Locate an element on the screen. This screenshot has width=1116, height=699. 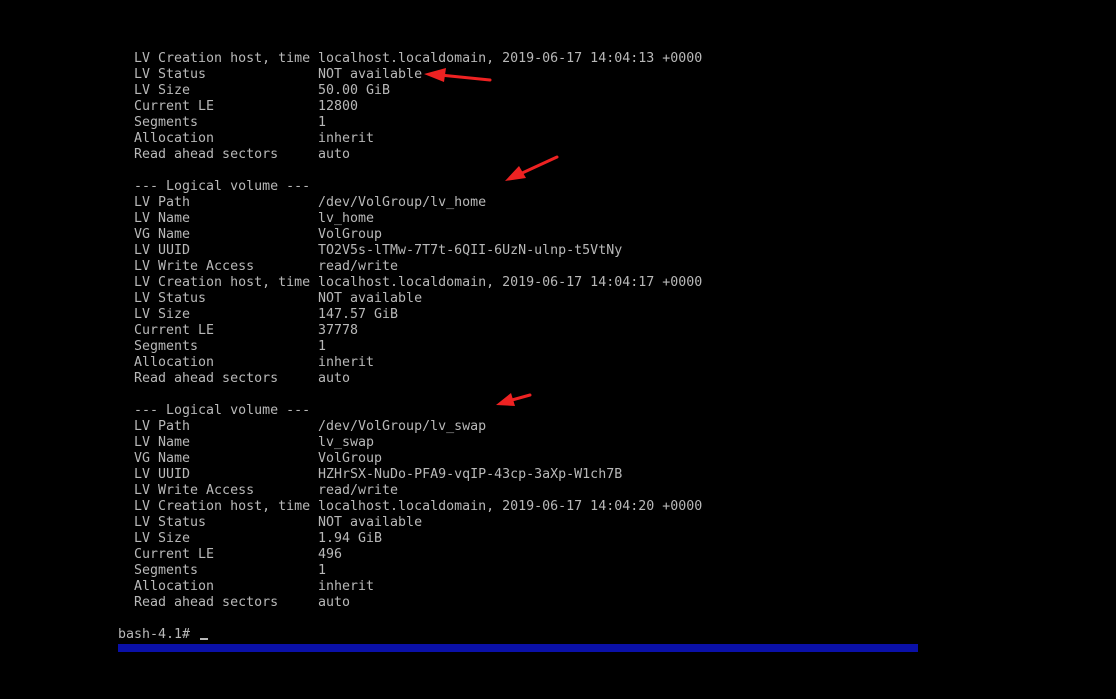
field-value: lv_swap is located at coordinates (346, 442).